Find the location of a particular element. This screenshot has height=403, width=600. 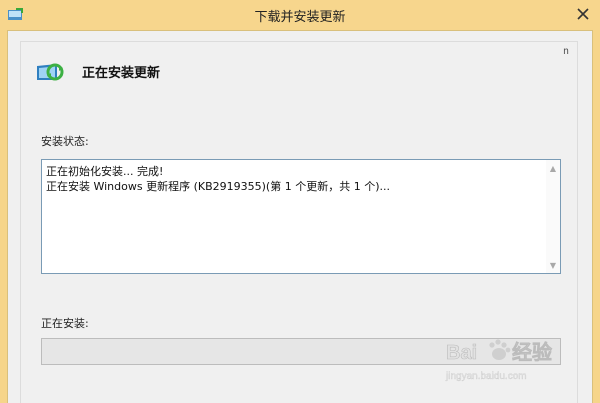

windows-update-icon is located at coordinates (50, 72).